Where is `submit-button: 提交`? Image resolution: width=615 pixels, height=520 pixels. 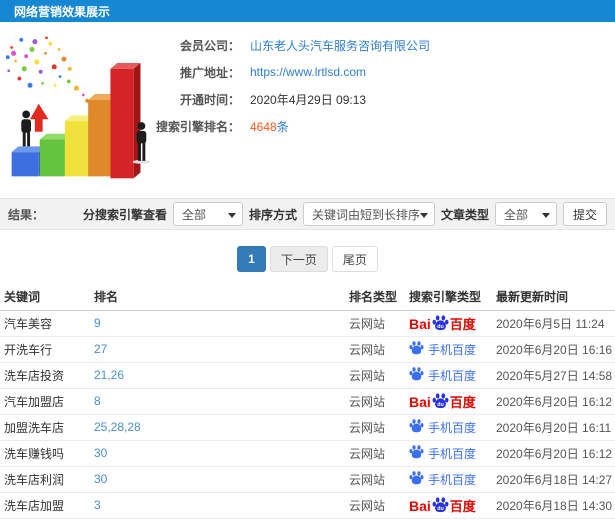
submit-button: 提交 is located at coordinates (584, 214).